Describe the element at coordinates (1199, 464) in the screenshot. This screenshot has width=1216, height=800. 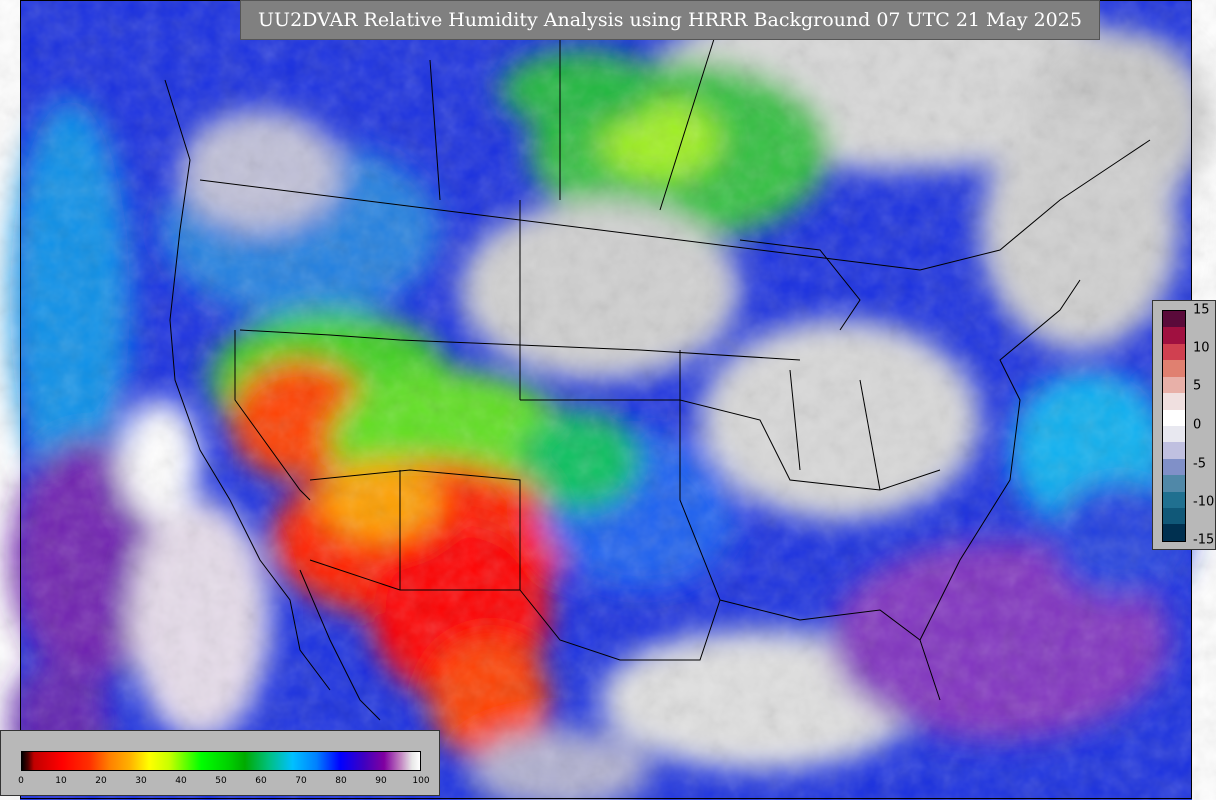
I see `difference-tick: -5` at that location.